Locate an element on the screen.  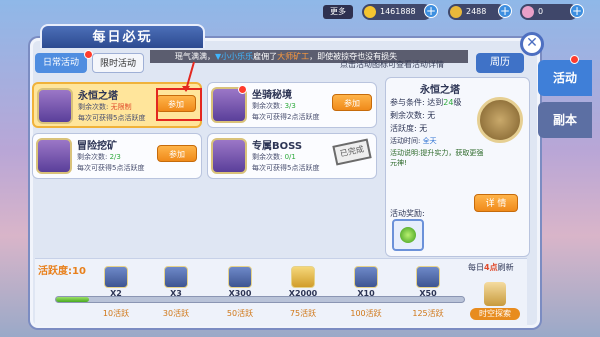
panel-title: 每日必玩 is located at coordinates (122, 36).